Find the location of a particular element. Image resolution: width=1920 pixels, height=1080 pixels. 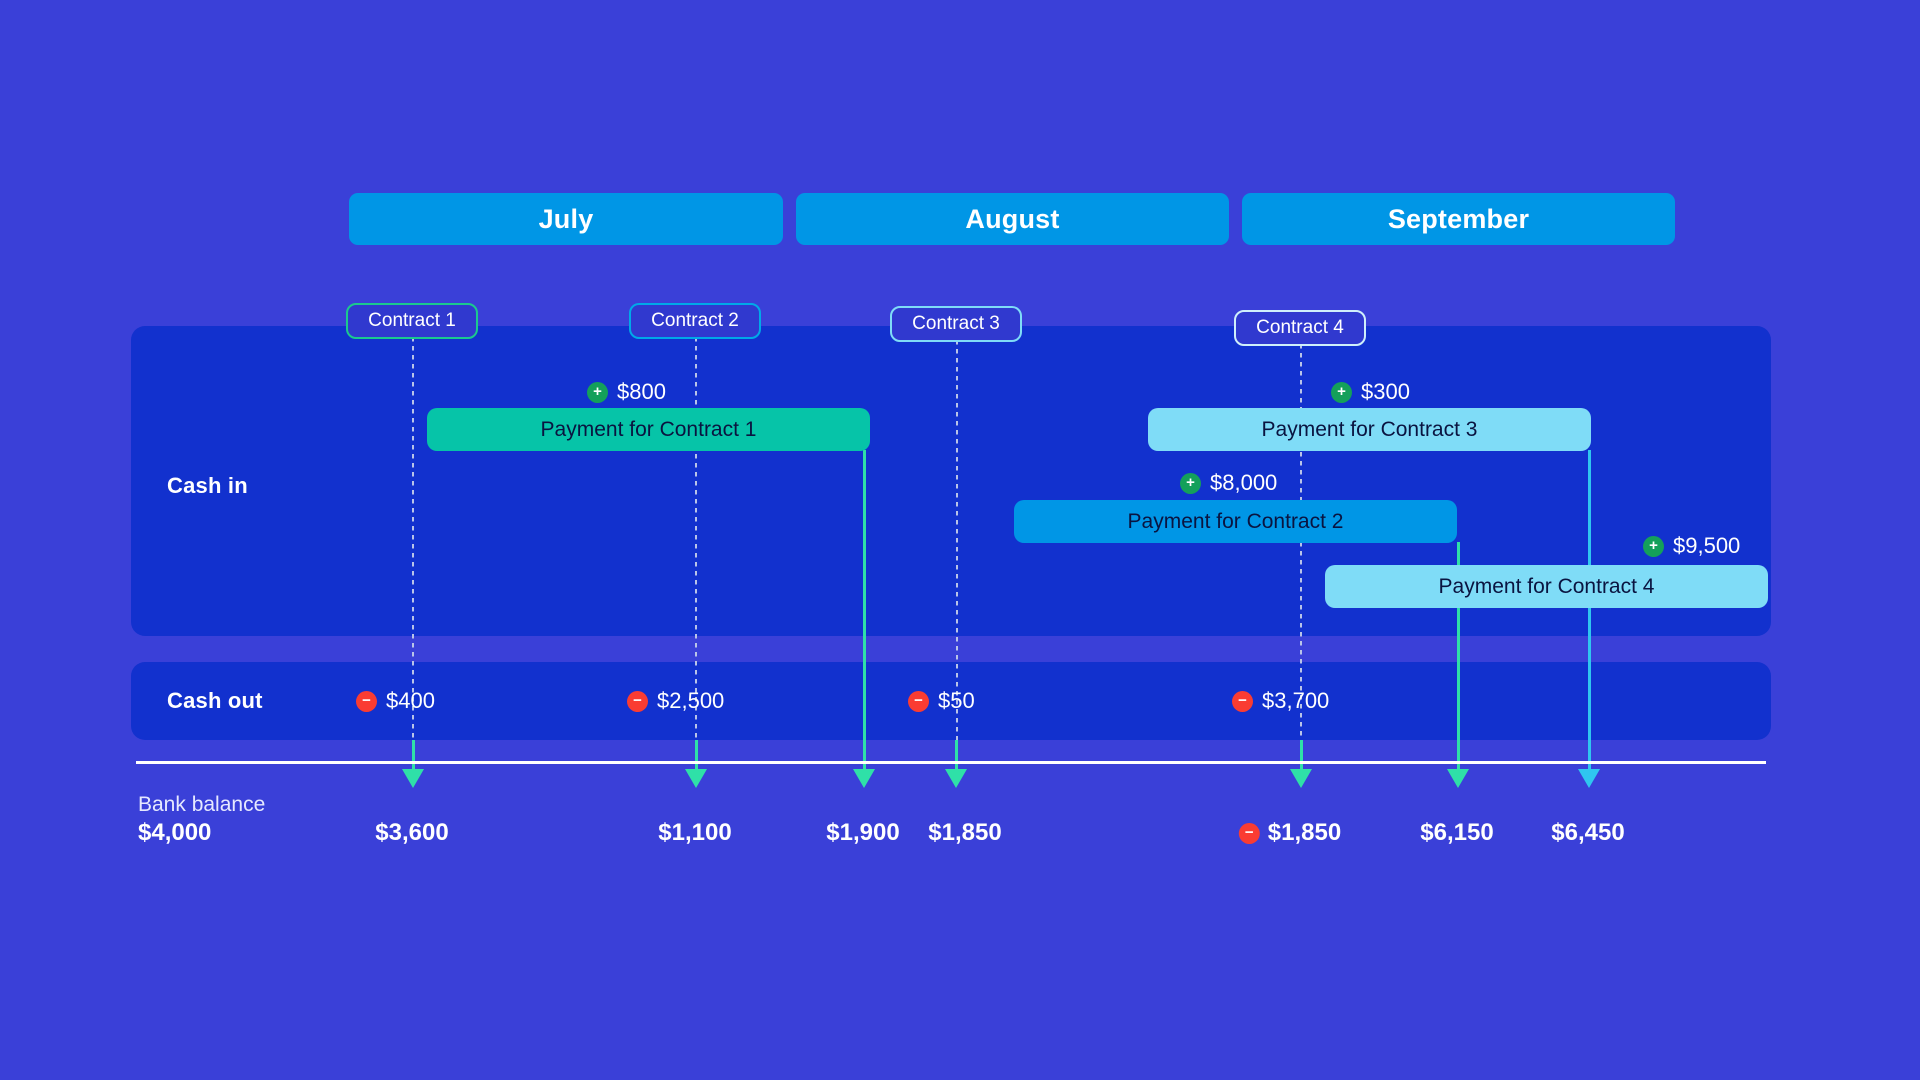

payment-bar-label: Payment for Contract 4 is located at coordinates (1546, 586).